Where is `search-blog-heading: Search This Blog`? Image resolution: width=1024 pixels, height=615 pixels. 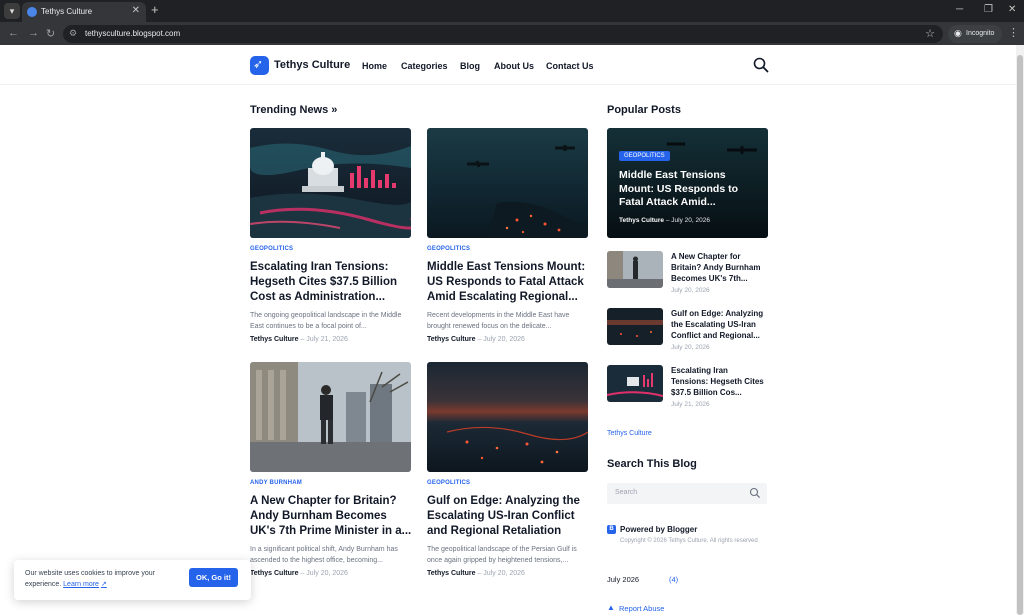 search-blog-heading: Search This Blog is located at coordinates (652, 464).